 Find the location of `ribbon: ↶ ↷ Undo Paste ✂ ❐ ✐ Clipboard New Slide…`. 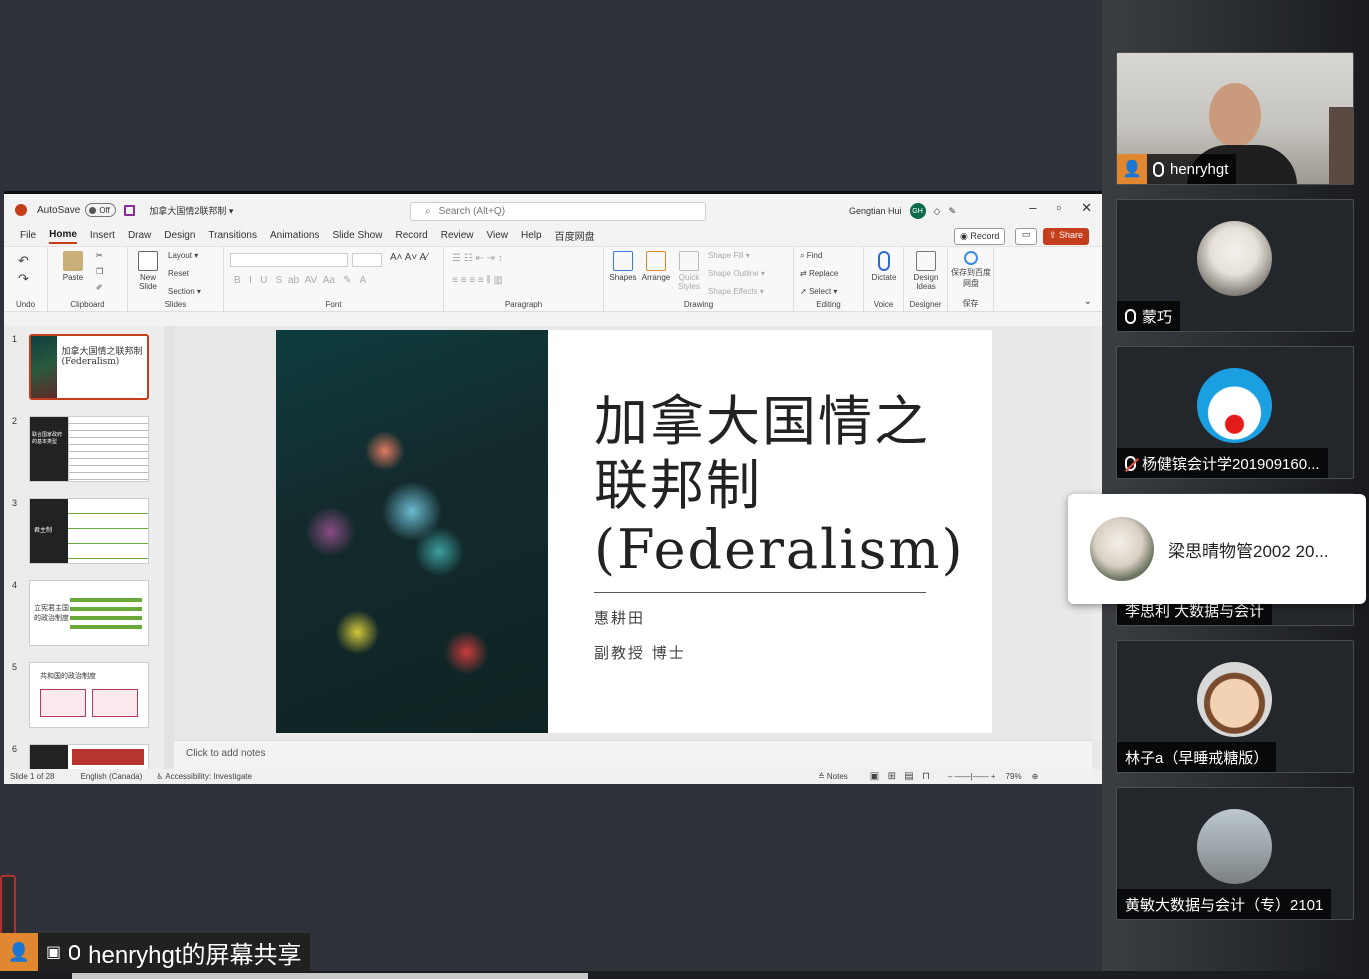

ribbon: ↶ ↷ Undo Paste ✂ ❐ ✐ Clipboard New Slide… is located at coordinates (553, 279).